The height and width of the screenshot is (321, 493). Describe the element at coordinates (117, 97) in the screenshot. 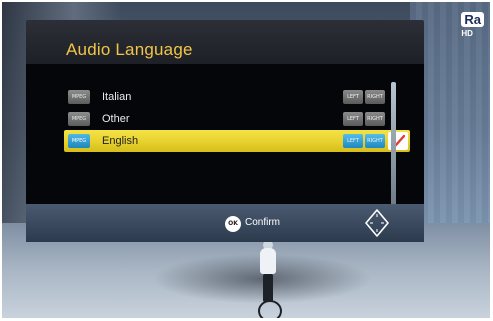

I see `track-language: Italian` at that location.